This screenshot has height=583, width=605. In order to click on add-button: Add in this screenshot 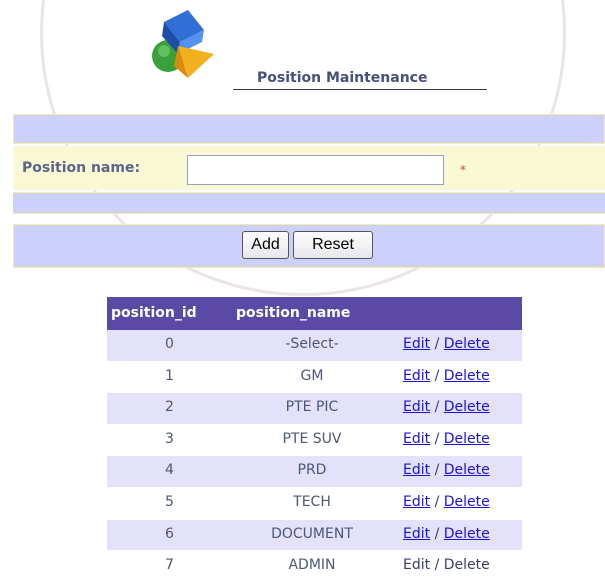, I will do `click(265, 245)`.